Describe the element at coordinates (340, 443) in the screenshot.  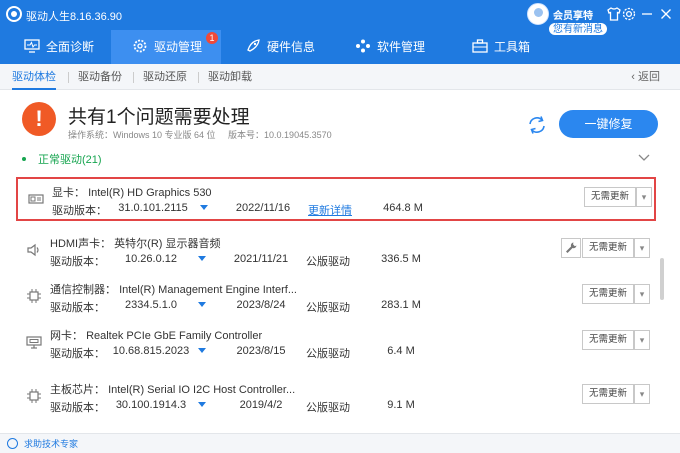
I see `footer: 求助技术专家` at that location.